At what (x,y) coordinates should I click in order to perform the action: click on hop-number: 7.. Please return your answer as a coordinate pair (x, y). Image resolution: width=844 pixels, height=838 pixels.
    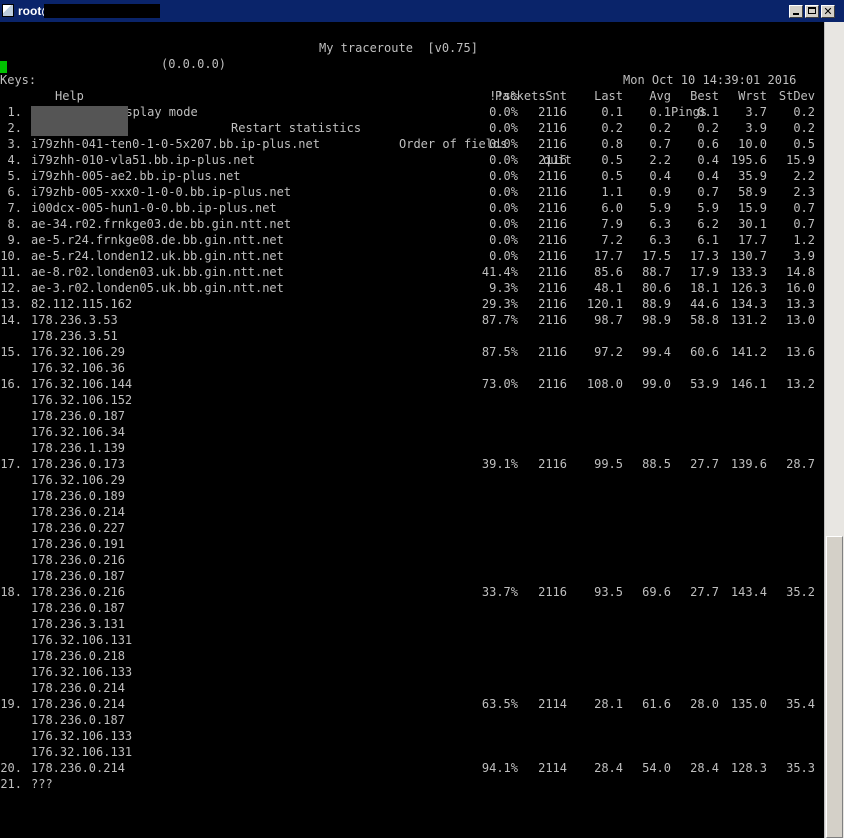
    Looking at the image, I should click on (14, 208).